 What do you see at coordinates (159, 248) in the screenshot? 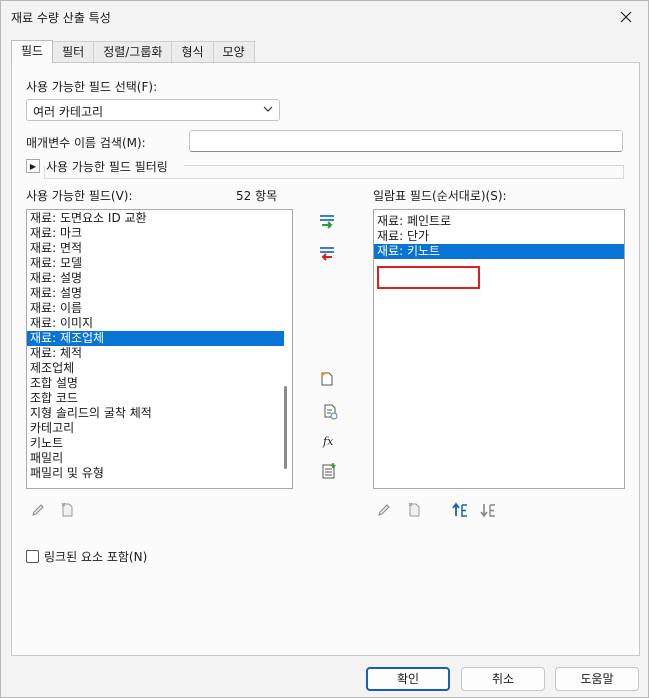
I see `list-item: 재료: 면적` at bounding box center [159, 248].